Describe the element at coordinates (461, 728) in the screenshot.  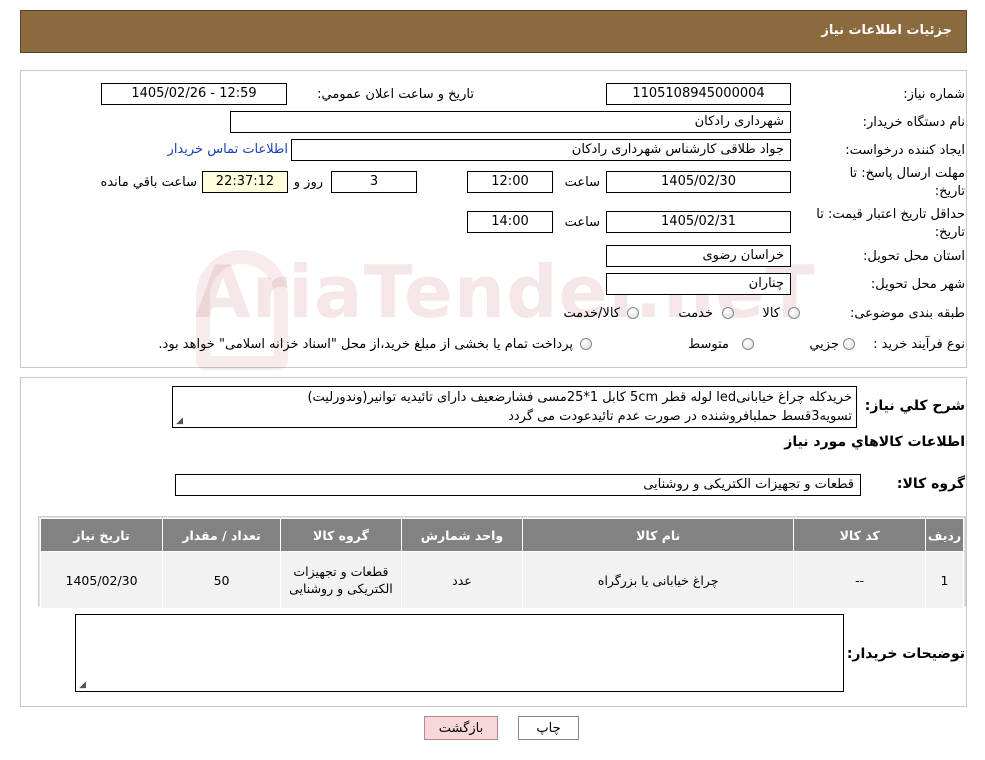
I see `back-button: بازگشت` at that location.